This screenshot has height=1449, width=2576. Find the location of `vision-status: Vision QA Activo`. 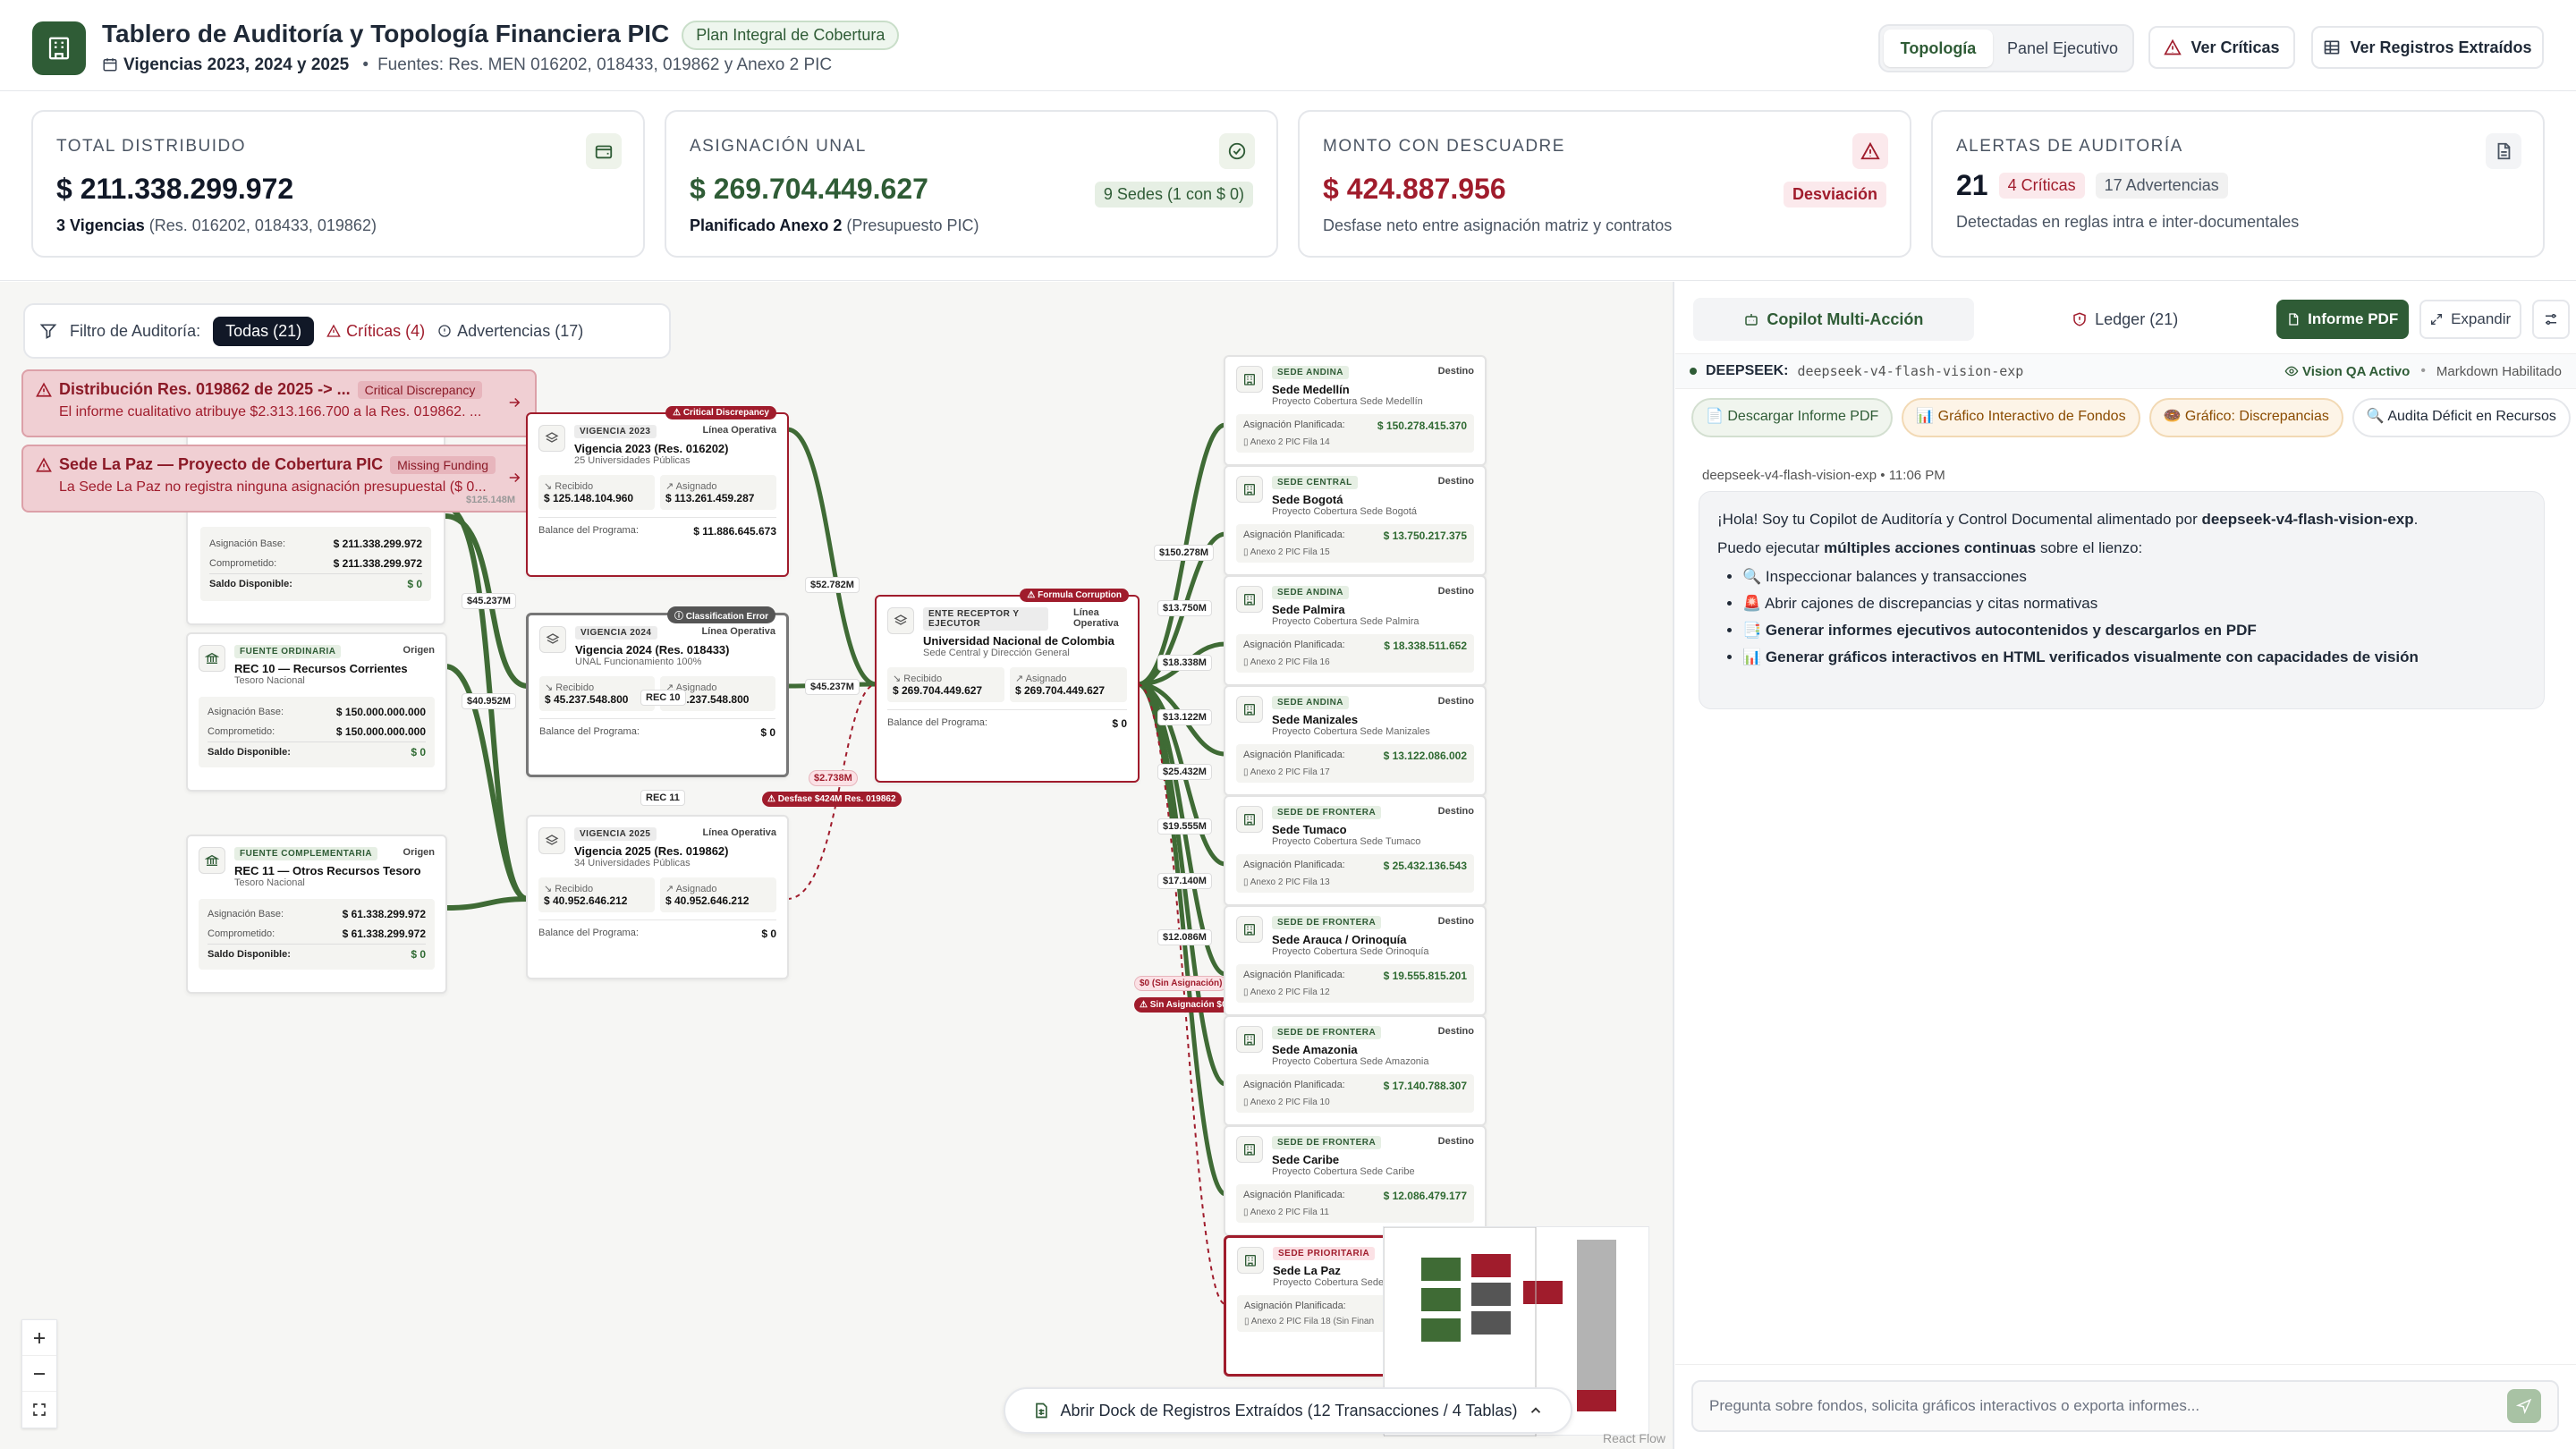

vision-status: Vision QA Activo is located at coordinates (2356, 371).